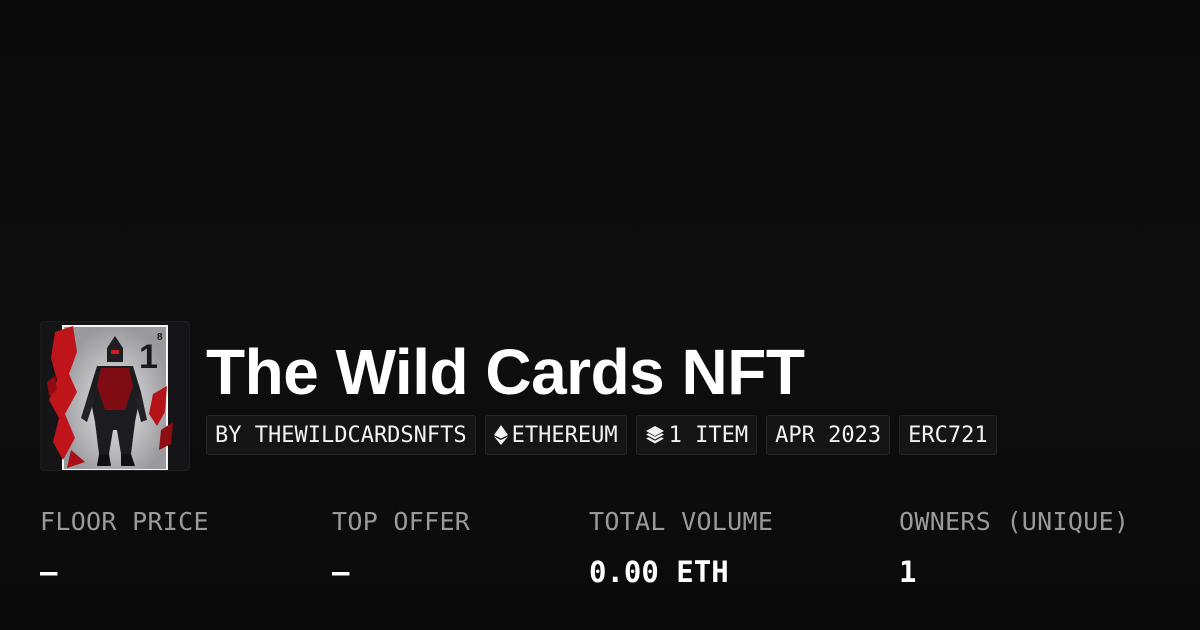  Describe the element at coordinates (341, 572) in the screenshot. I see `top-offer-value: –` at that location.